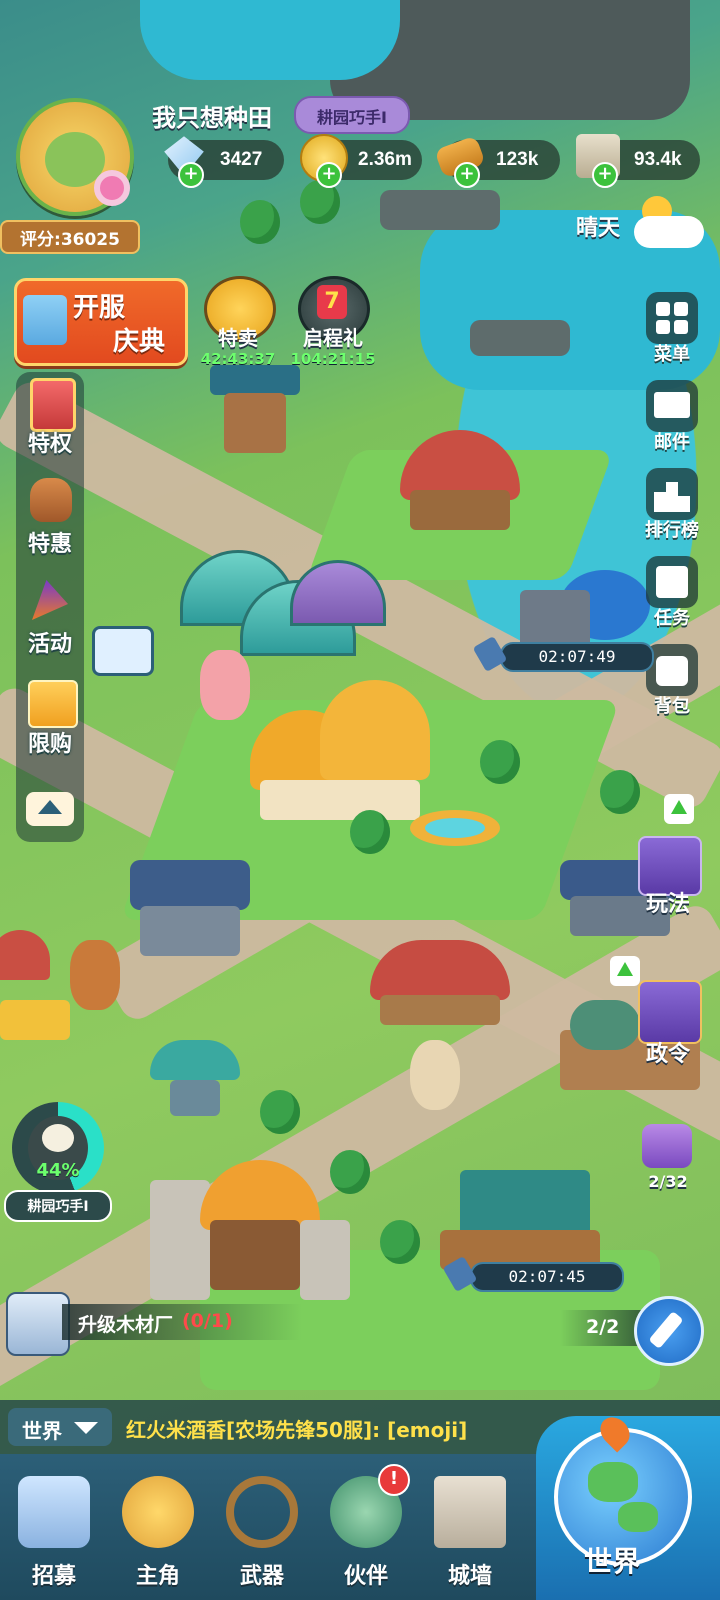  Describe the element at coordinates (38, 1324) in the screenshot. I see `quest-scroll-icon` at that location.